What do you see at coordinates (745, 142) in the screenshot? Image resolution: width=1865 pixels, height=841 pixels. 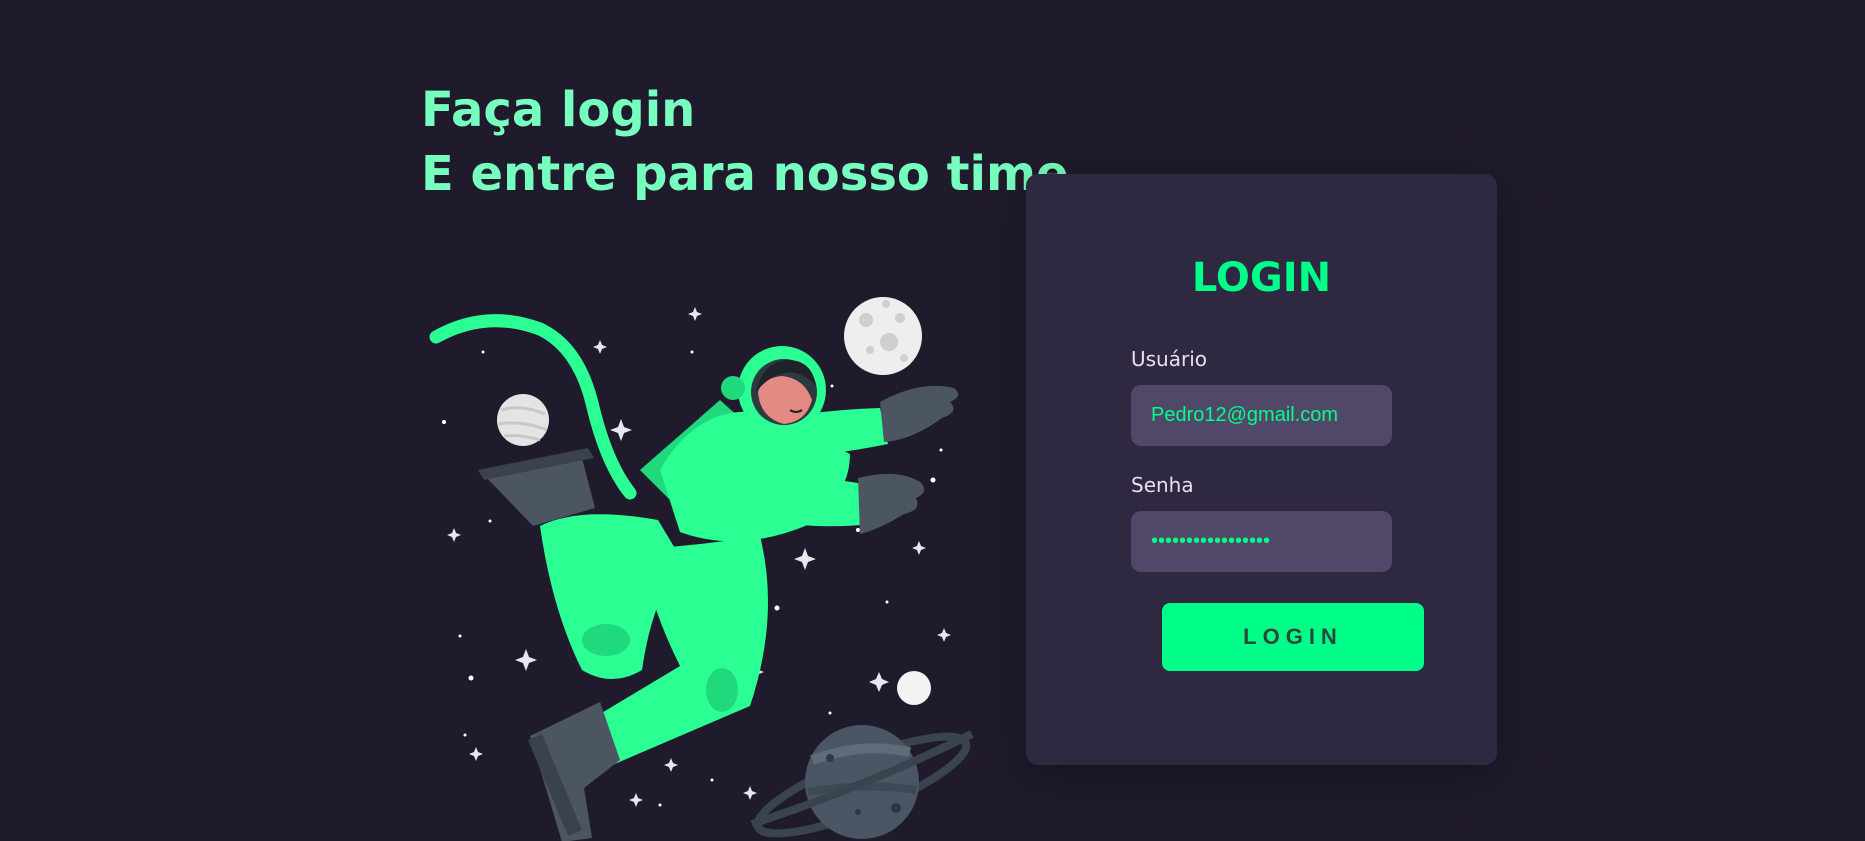 I see `headline: Faça login E entre para nosso time` at bounding box center [745, 142].